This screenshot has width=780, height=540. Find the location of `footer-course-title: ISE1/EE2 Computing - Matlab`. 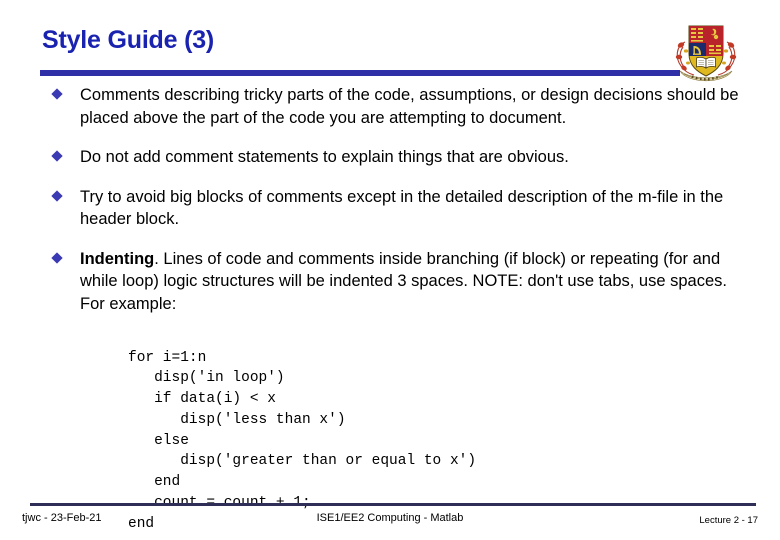

footer-course-title: ISE1/EE2 Computing - Matlab is located at coordinates (390, 518).